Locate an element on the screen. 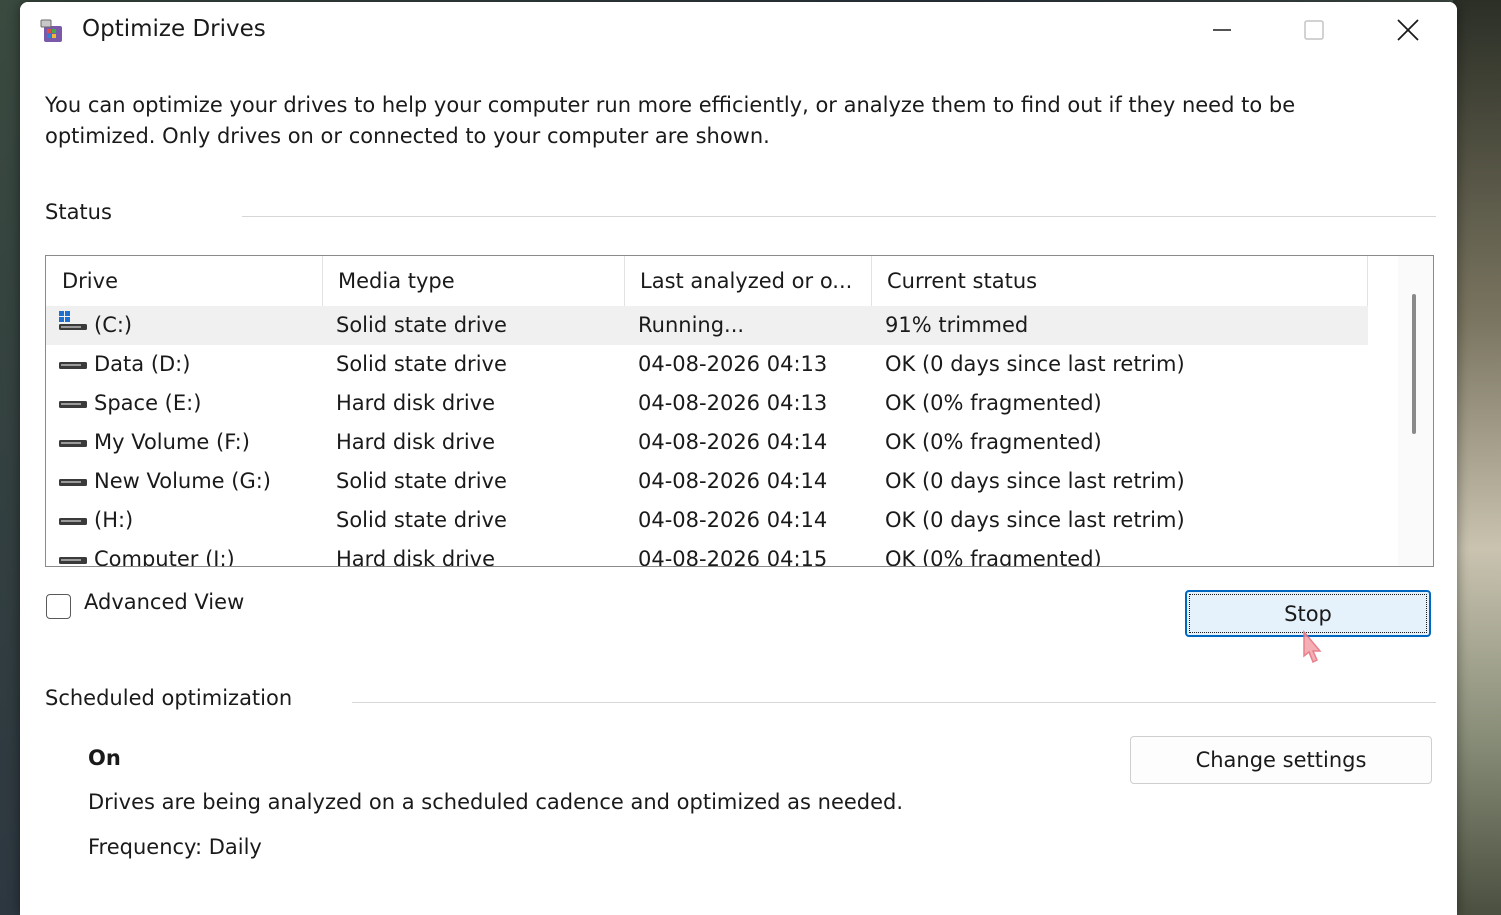 Image resolution: width=1501 pixels, height=915 pixels. advanced-view-checkbox is located at coordinates (58, 606).